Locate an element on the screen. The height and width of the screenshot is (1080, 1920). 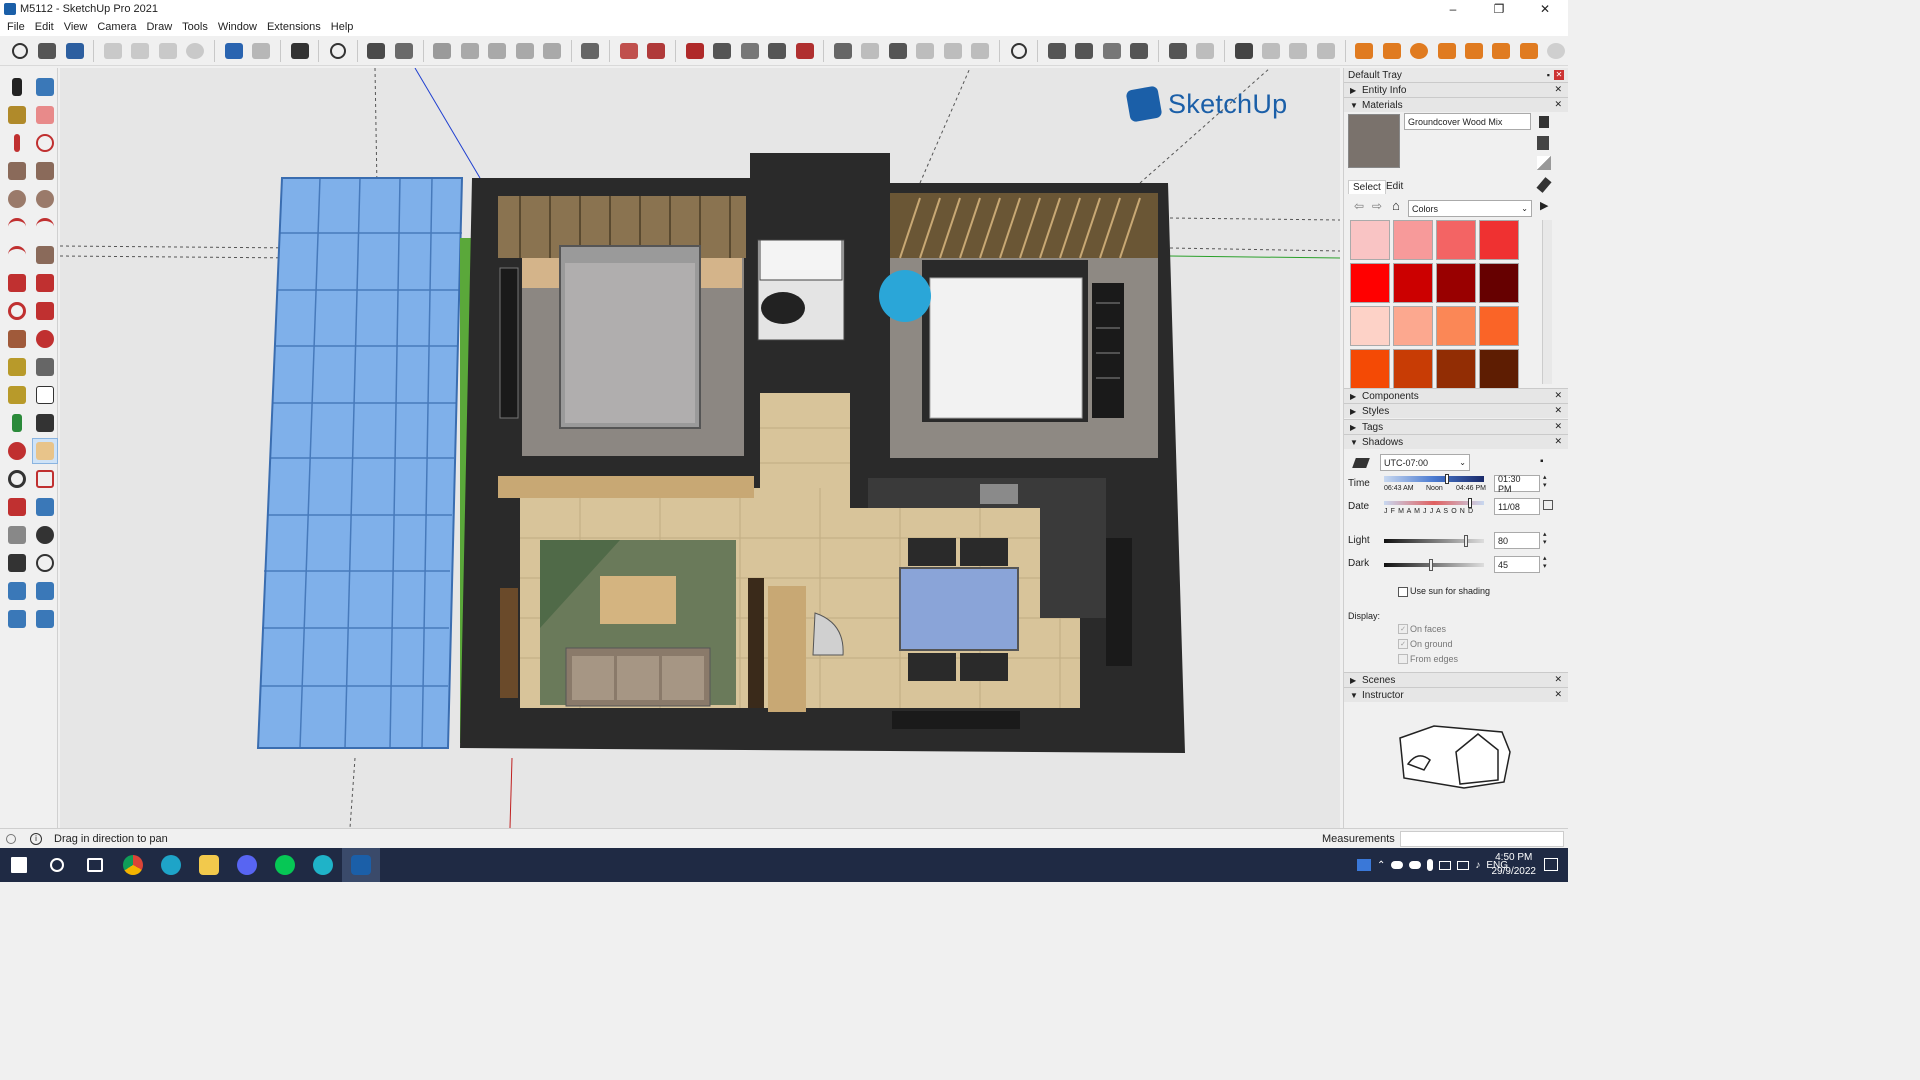
eraser-icon is located at coordinates (45, 115).